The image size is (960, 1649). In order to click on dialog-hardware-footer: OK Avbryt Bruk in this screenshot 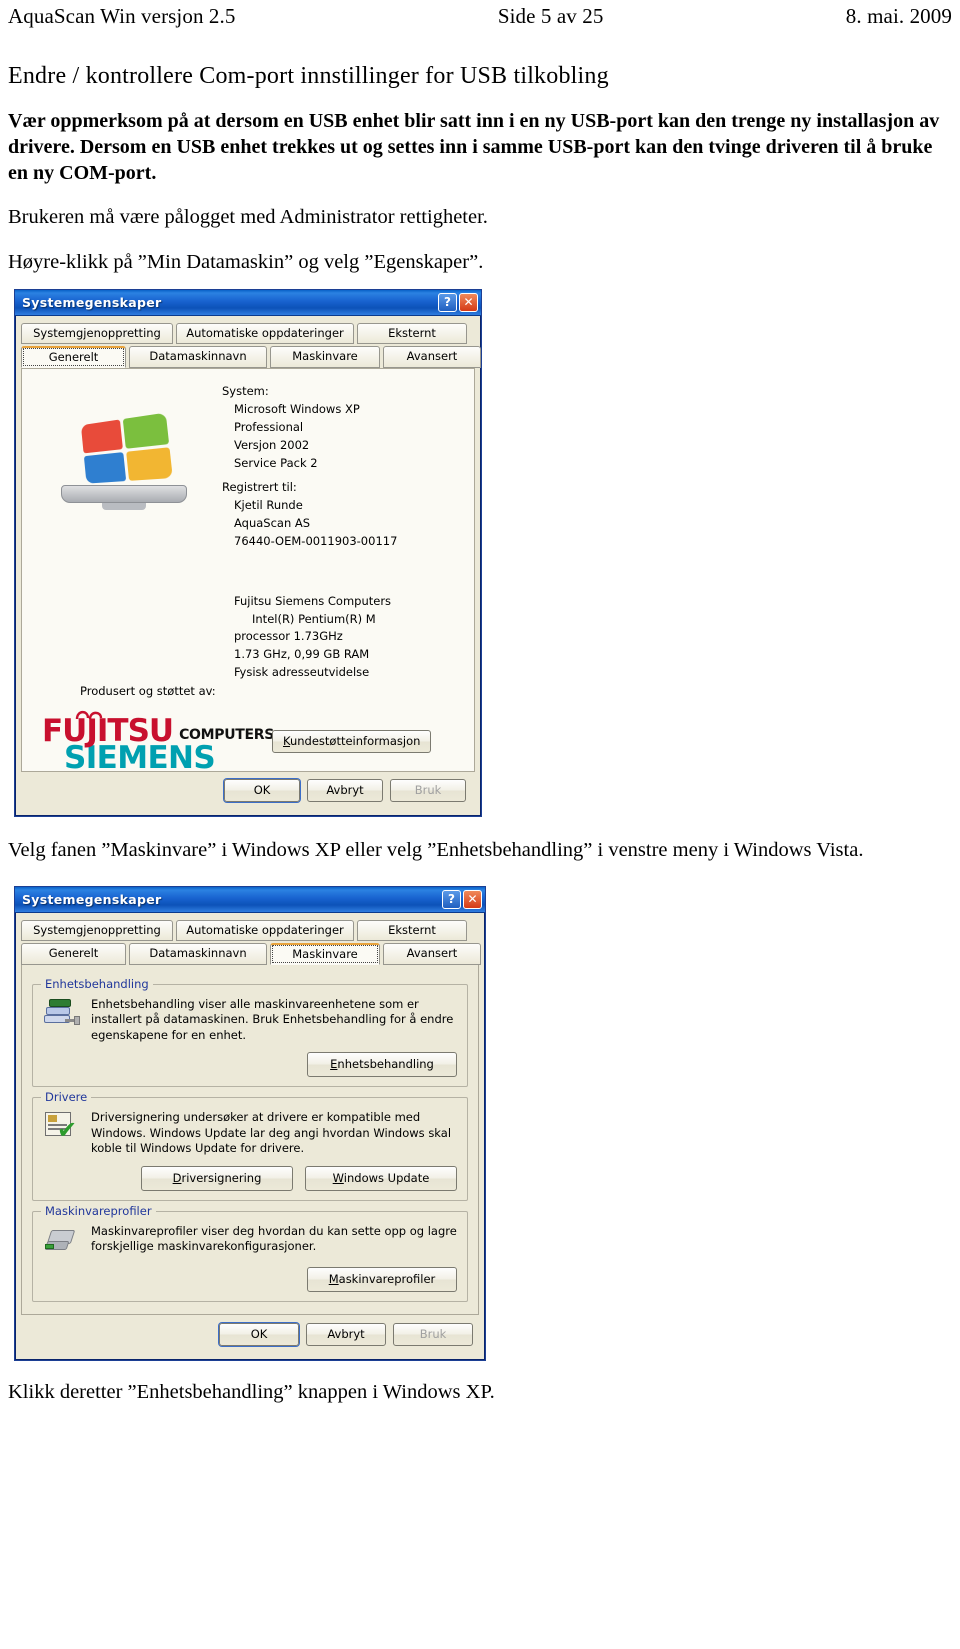, I will do `click(250, 1334)`.